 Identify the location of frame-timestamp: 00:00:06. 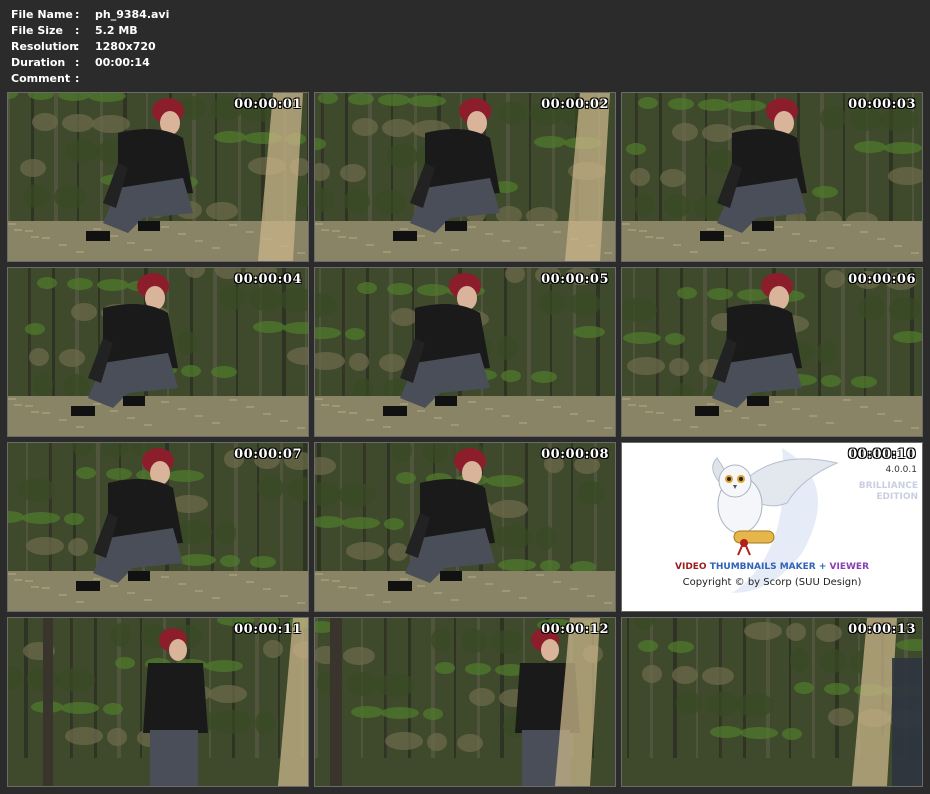
(882, 279).